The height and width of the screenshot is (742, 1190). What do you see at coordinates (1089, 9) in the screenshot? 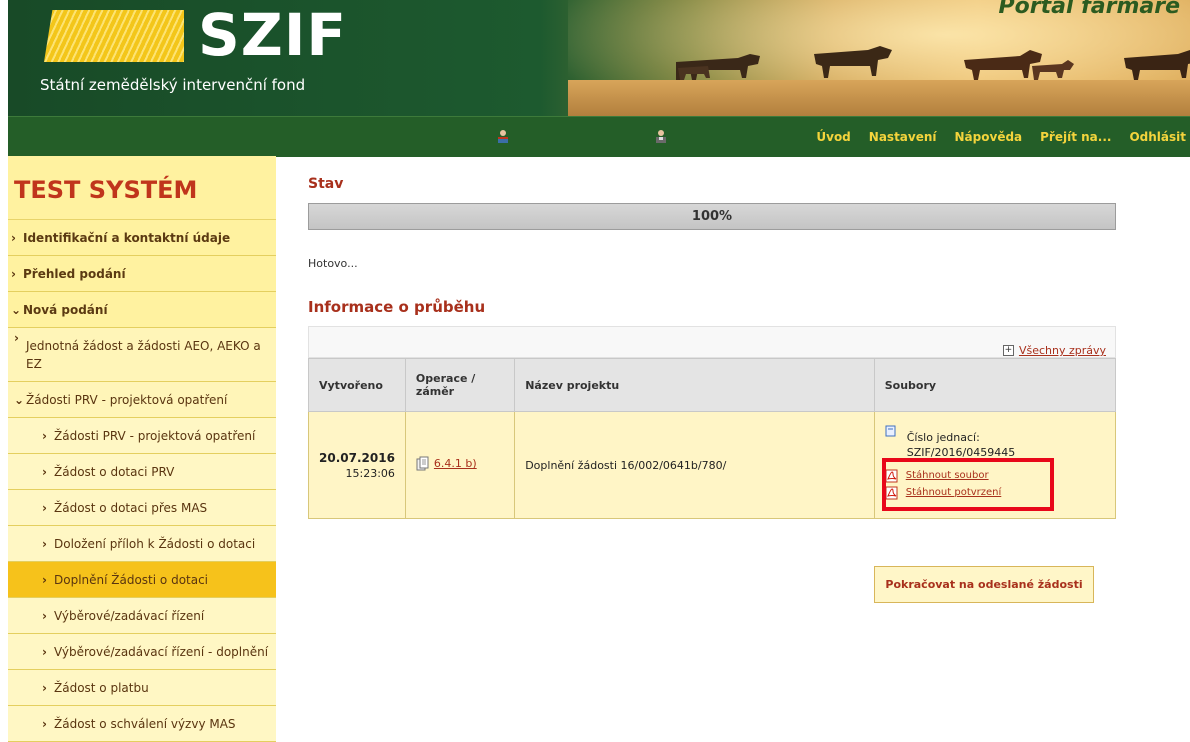
I see `portal-title: Portál farmáře` at bounding box center [1089, 9].